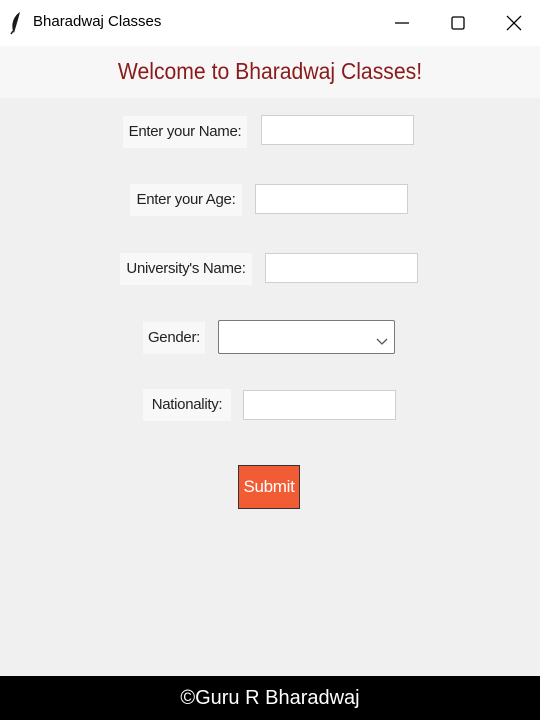 The image size is (540, 720). Describe the element at coordinates (270, 698) in the screenshot. I see `footer-copyright: ©Guru R Bharadwaj` at that location.